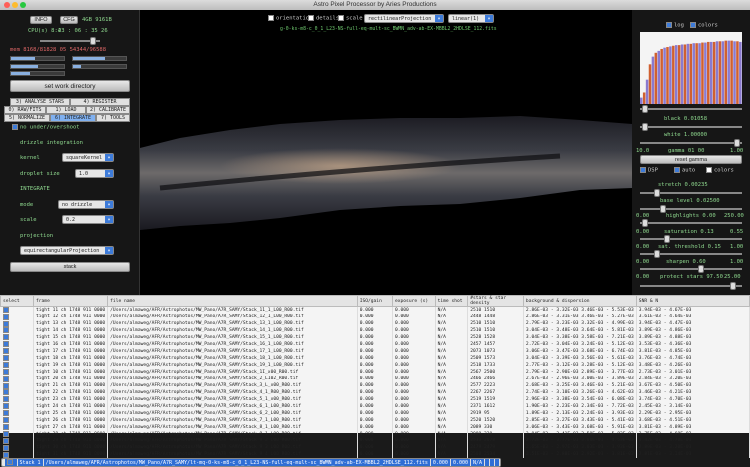 The width and height of the screenshot is (750, 467). What do you see at coordinates (23, 5) in the screenshot?
I see `maximize-window-button` at bounding box center [23, 5].